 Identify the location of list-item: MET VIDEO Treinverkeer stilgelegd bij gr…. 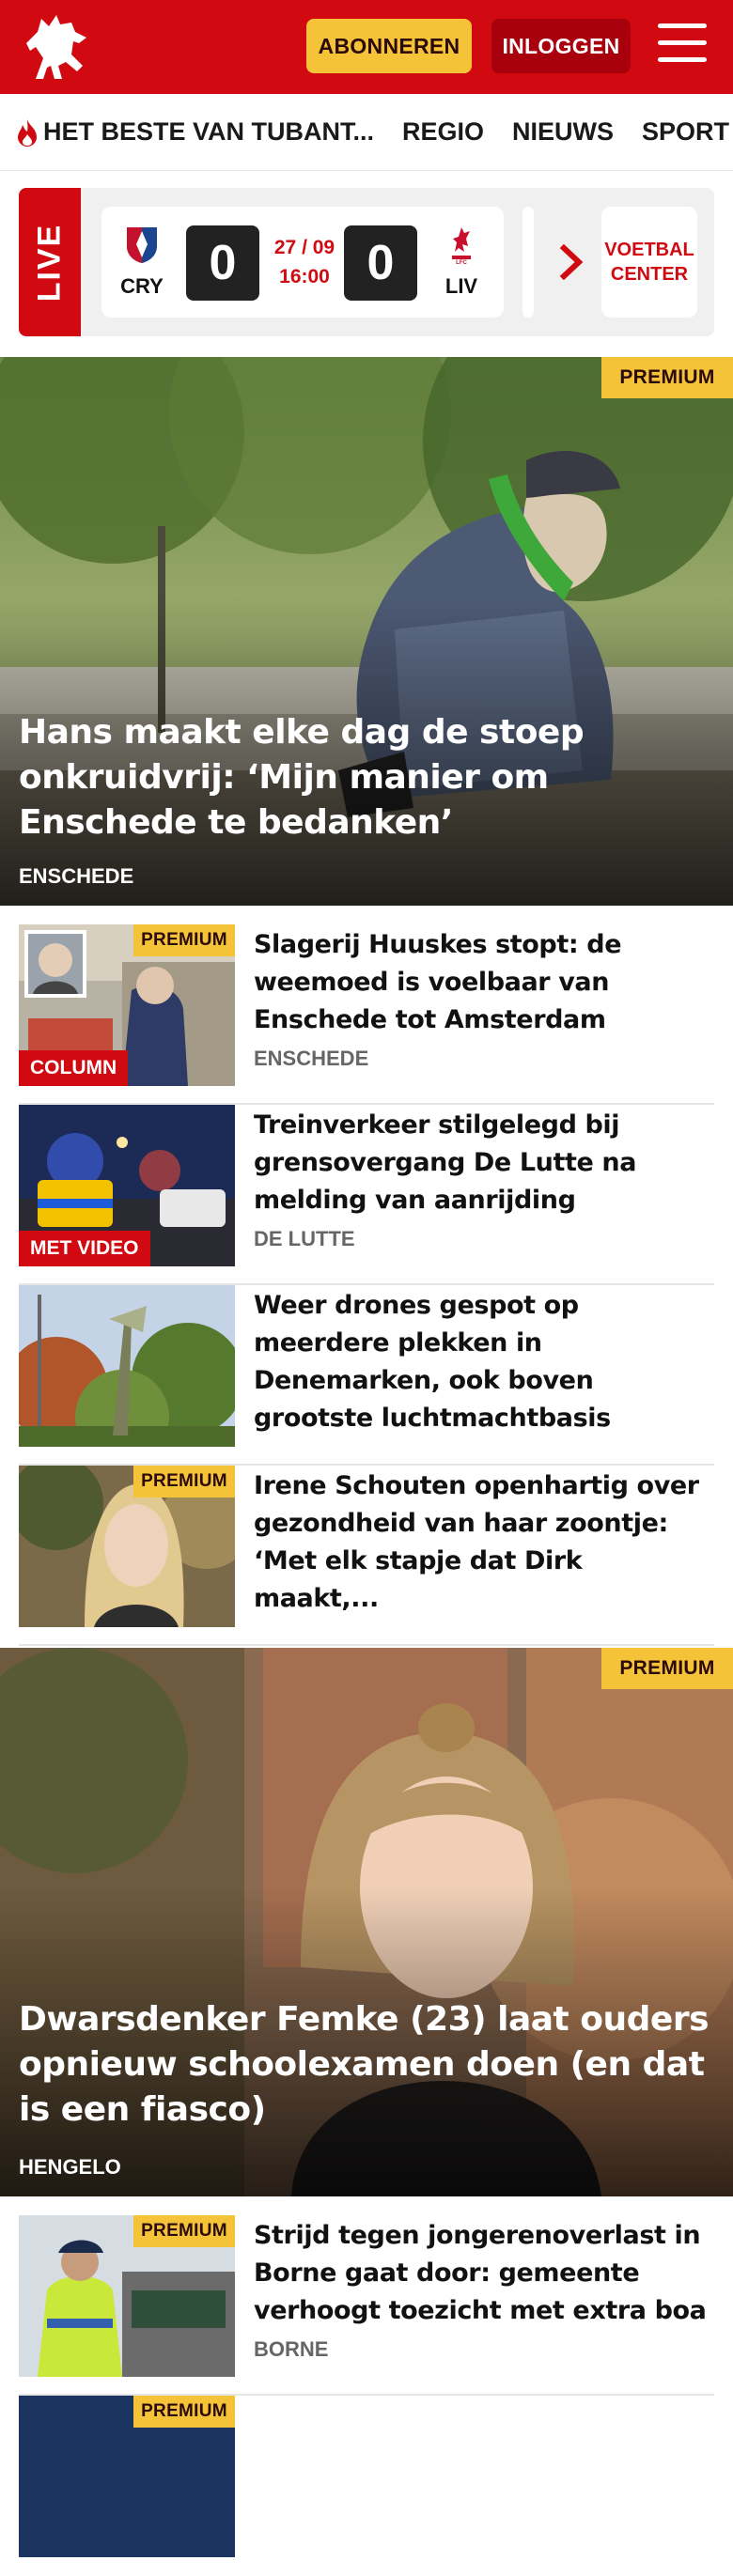
(366, 1195).